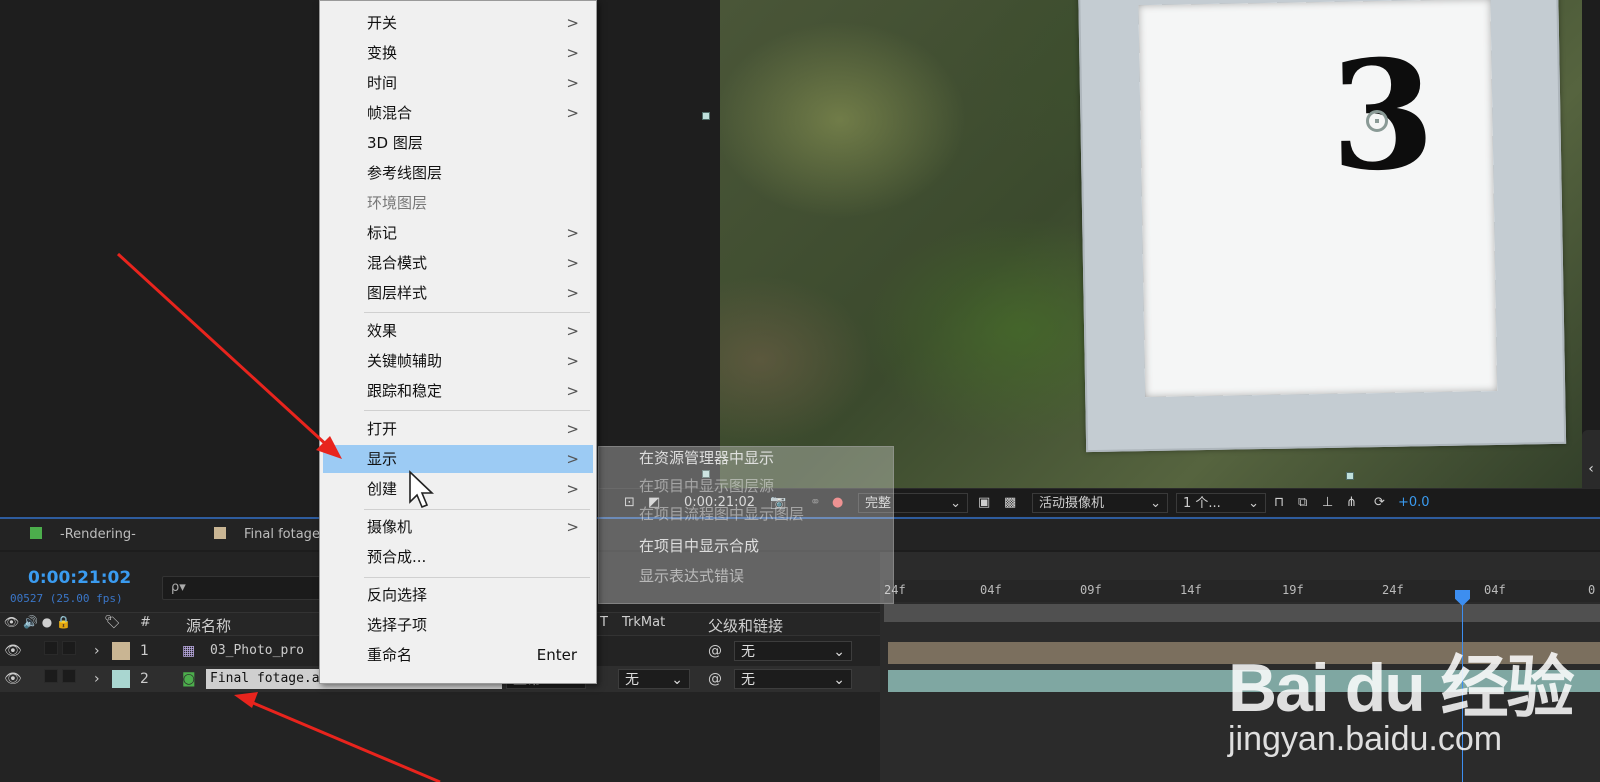 The height and width of the screenshot is (782, 1600). What do you see at coordinates (382, 429) in the screenshot?
I see `menu-item-label: 打开` at bounding box center [382, 429].